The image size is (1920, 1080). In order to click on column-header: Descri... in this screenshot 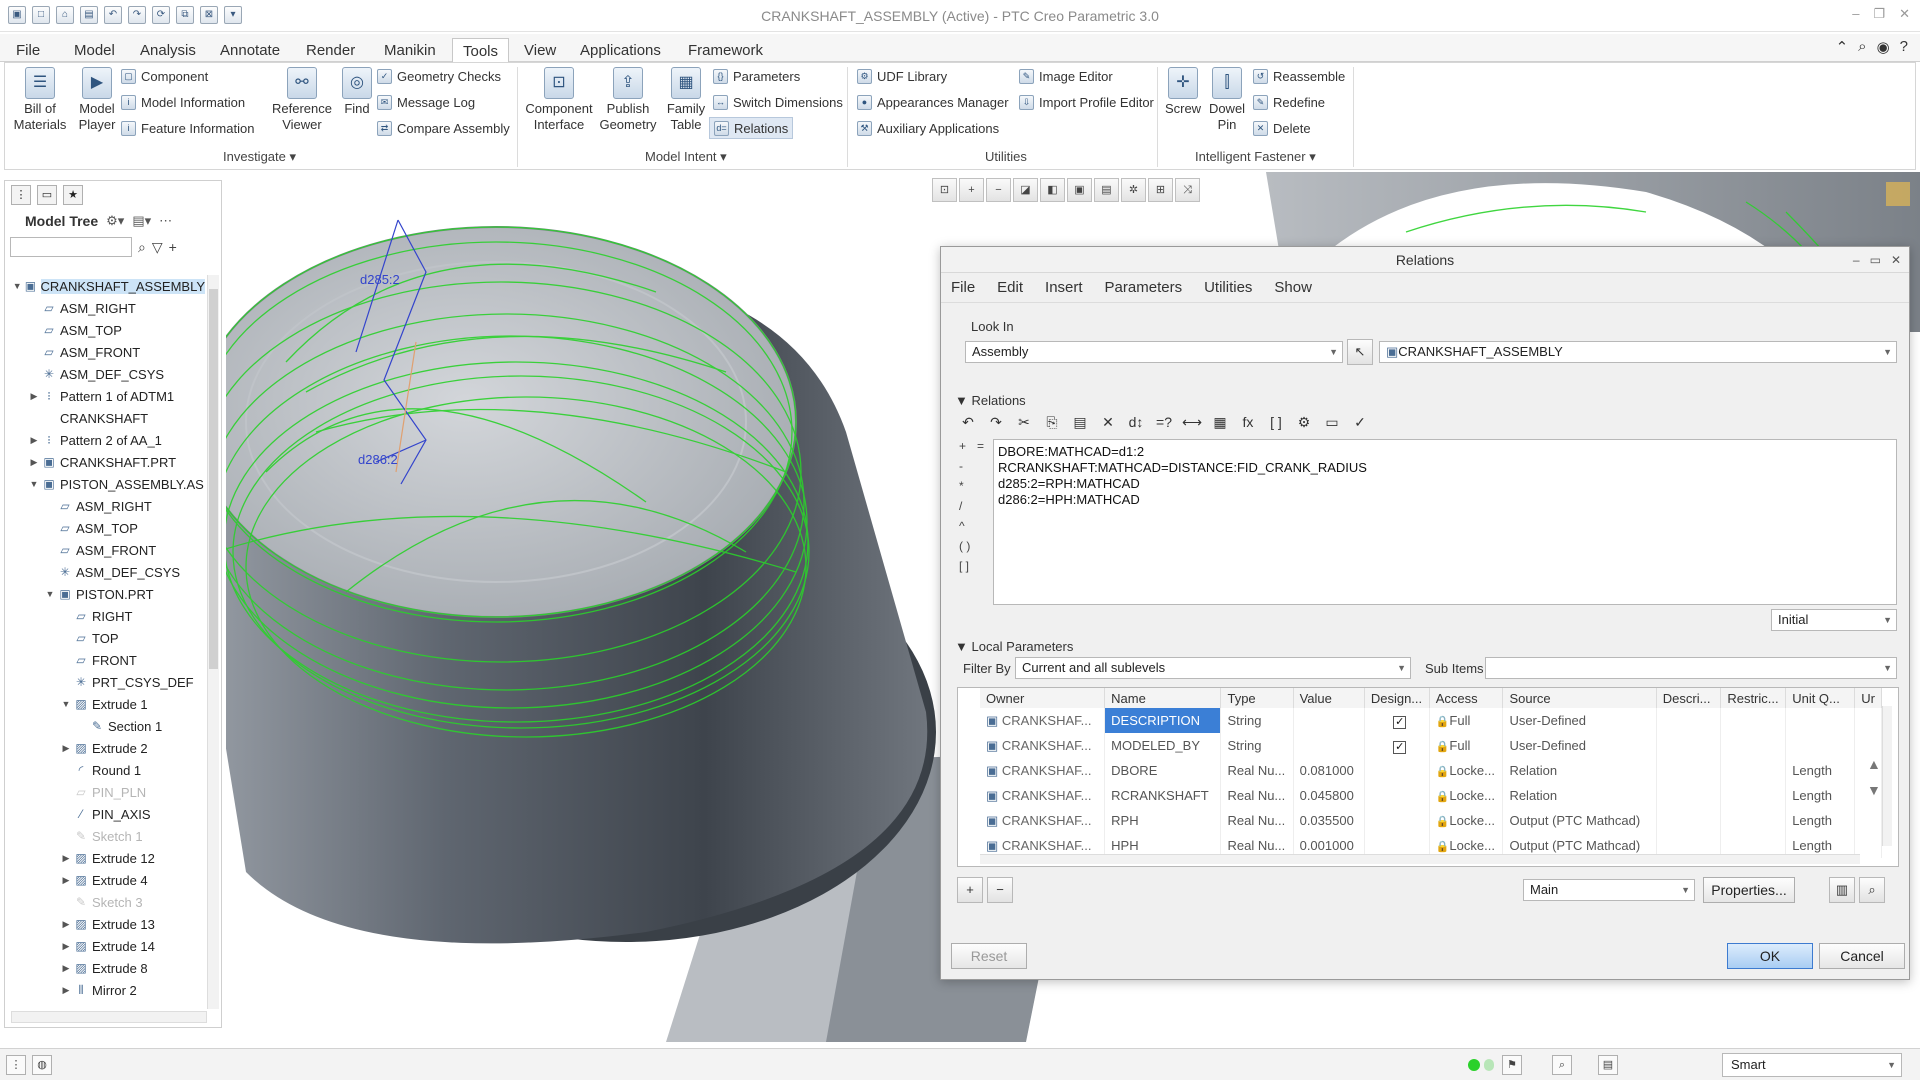, I will do `click(1689, 698)`.